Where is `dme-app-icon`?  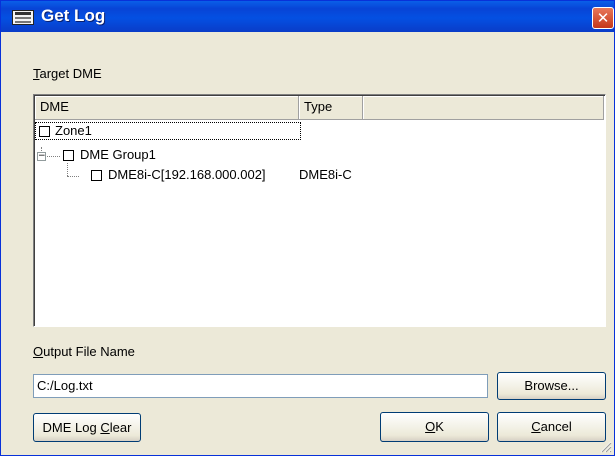
dme-app-icon is located at coordinates (23, 17).